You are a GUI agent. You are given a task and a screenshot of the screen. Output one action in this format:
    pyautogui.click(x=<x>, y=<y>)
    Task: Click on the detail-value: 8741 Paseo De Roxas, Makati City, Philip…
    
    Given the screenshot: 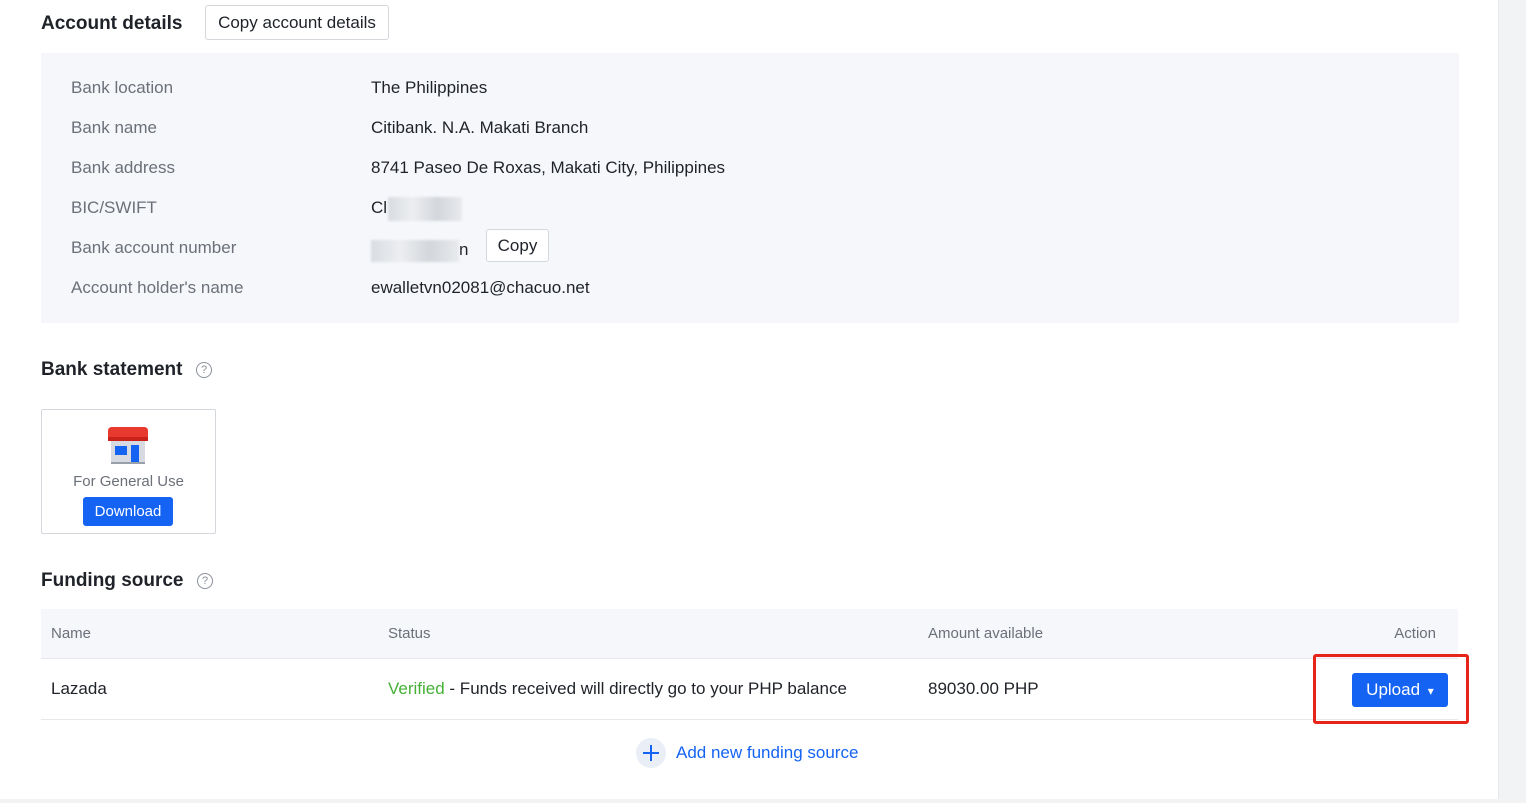 What is the action you would take?
    pyautogui.click(x=548, y=167)
    